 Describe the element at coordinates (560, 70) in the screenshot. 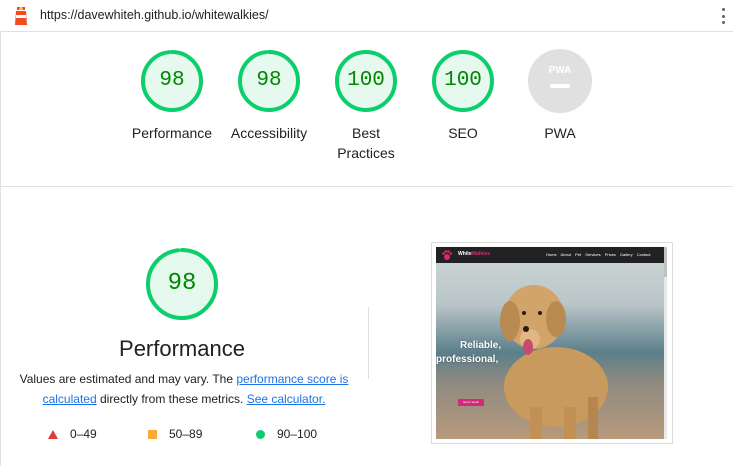

I see `pwa-badge-text: PWA` at that location.